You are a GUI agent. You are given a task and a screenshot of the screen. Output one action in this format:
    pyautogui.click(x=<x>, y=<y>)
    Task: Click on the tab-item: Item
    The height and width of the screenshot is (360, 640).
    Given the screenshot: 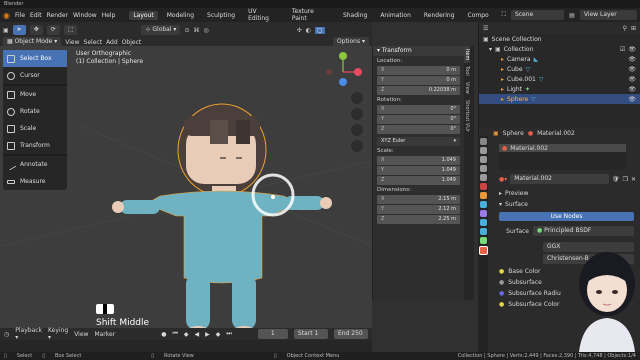 What is the action you would take?
    pyautogui.click(x=467, y=55)
    